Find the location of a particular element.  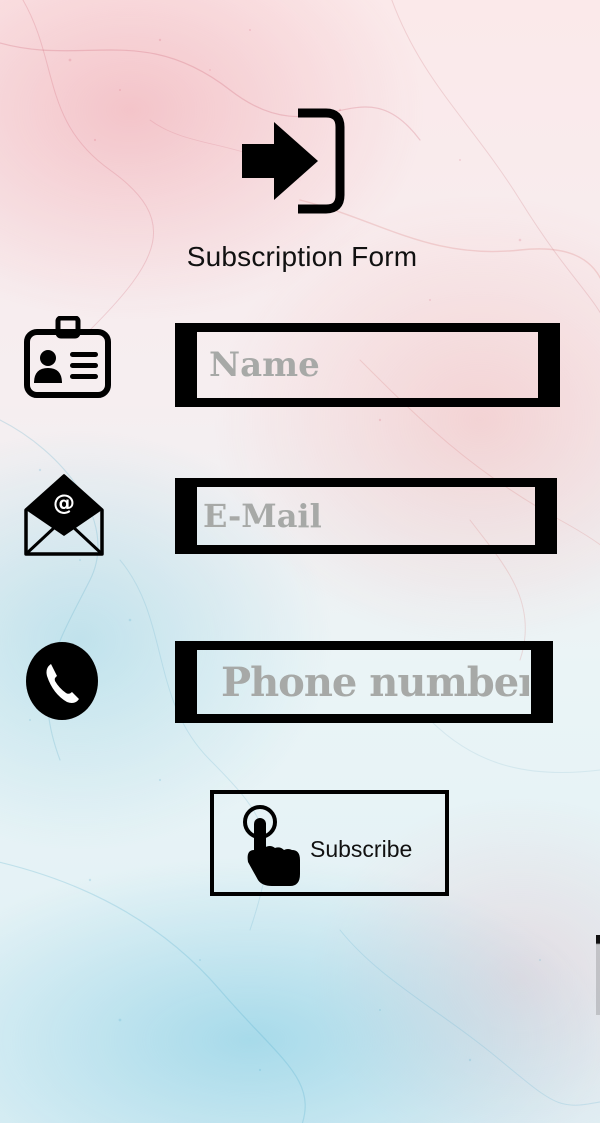

phone-icon is located at coordinates (62, 681).